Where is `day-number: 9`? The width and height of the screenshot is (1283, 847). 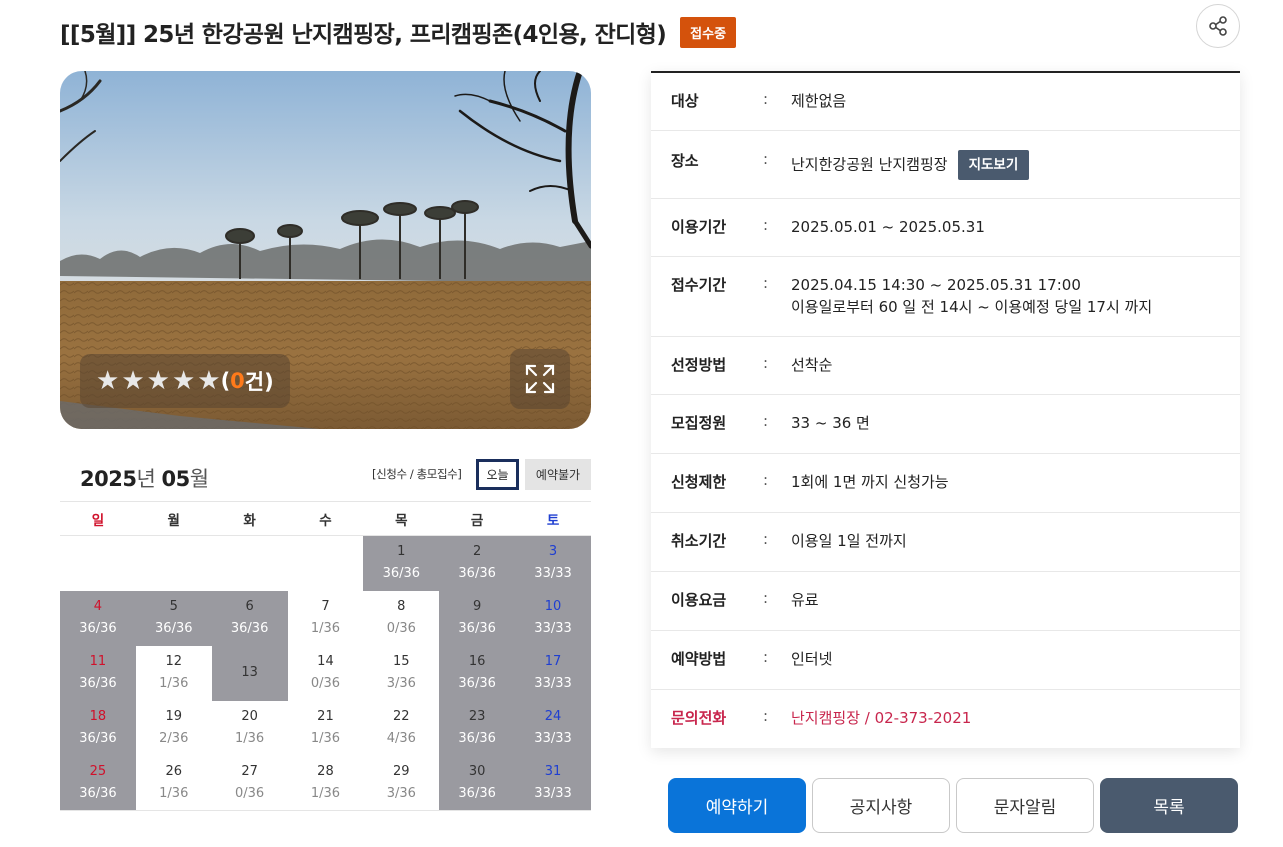 day-number: 9 is located at coordinates (477, 606).